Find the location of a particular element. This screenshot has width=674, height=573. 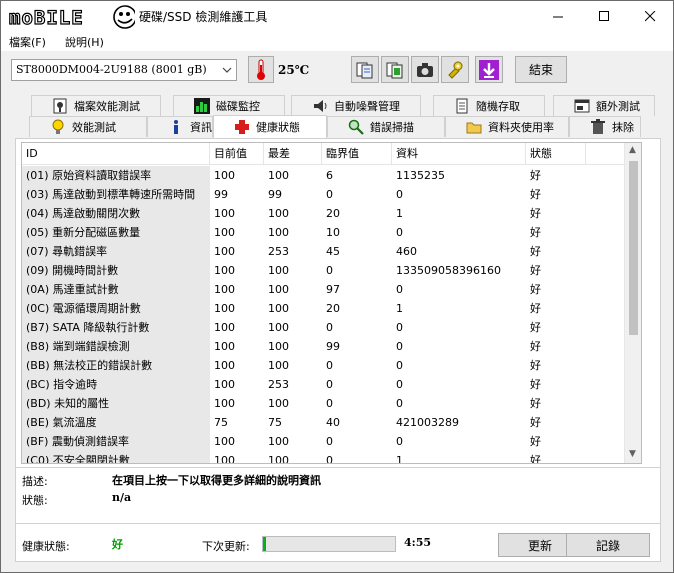

table-row: (05) 重新分配磁區數量 100 100 10 0 好 is located at coordinates (331, 232).